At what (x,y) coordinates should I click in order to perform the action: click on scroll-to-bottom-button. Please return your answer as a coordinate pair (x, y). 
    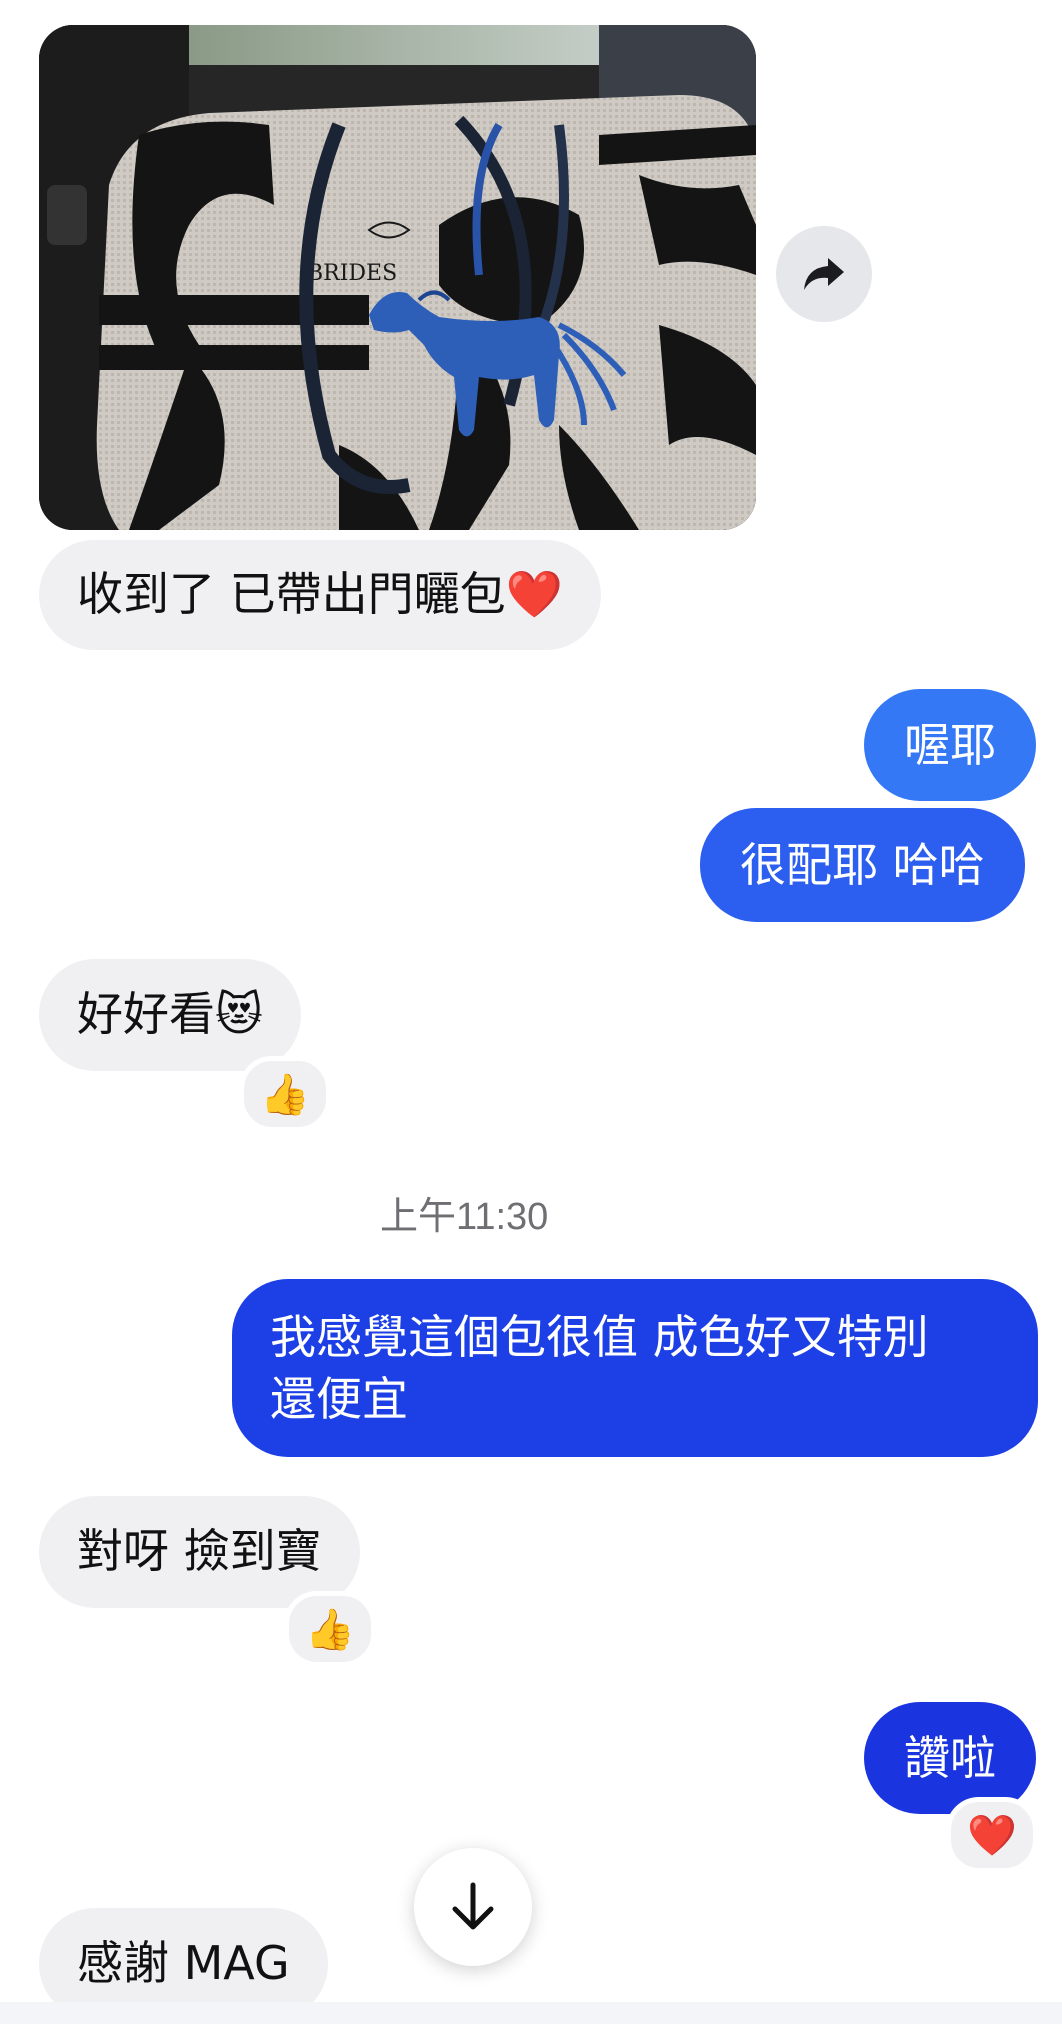
    Looking at the image, I should click on (473, 1907).